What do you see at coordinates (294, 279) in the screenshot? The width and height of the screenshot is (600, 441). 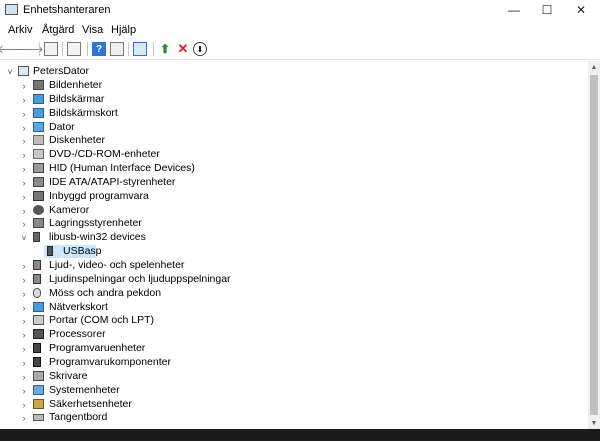 I see `tree-category-row: › Ljudinspelningar och ljuduppspelningar` at bounding box center [294, 279].